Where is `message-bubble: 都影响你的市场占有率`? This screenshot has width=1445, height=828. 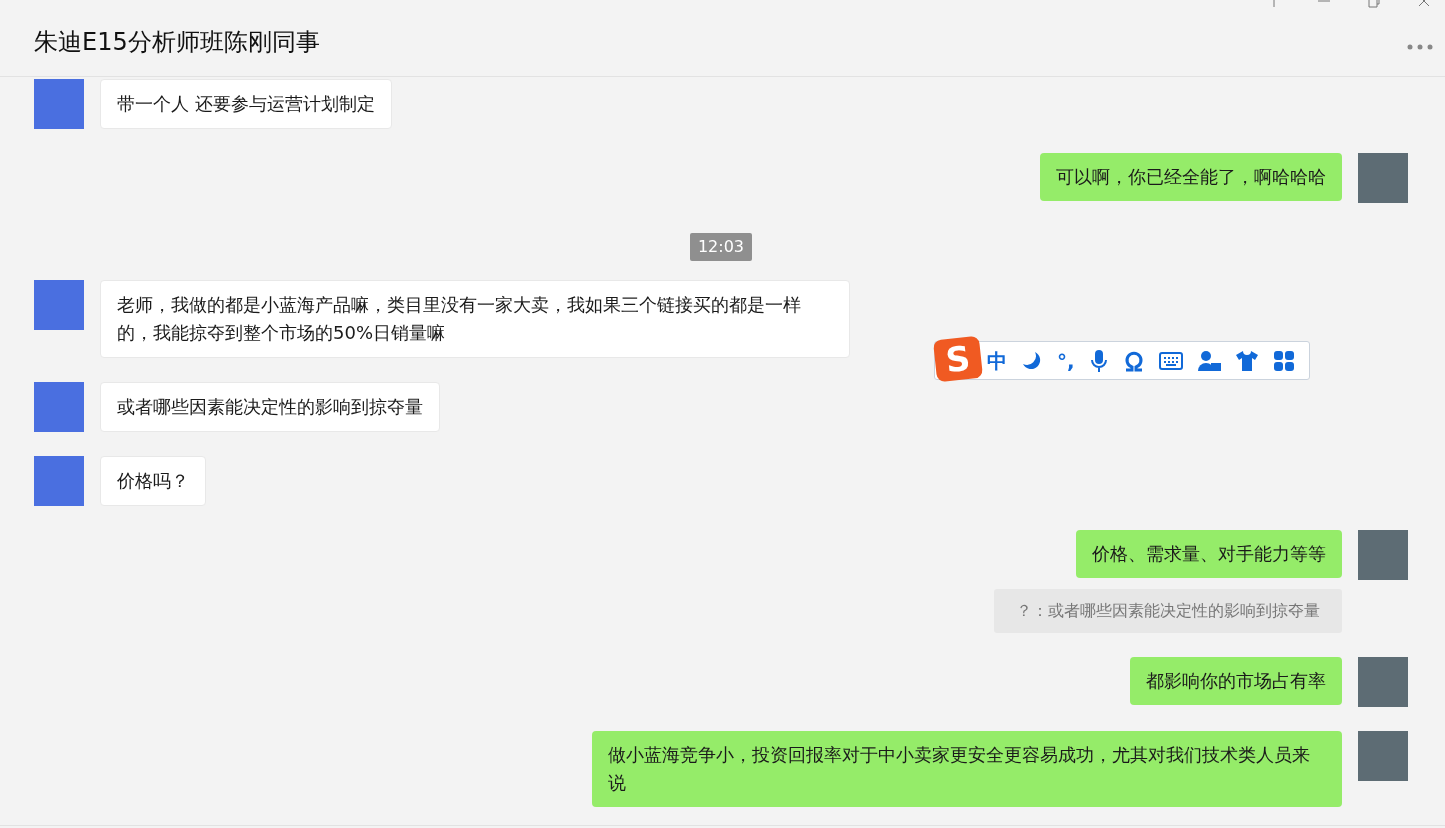 message-bubble: 都影响你的市场占有率 is located at coordinates (1236, 681).